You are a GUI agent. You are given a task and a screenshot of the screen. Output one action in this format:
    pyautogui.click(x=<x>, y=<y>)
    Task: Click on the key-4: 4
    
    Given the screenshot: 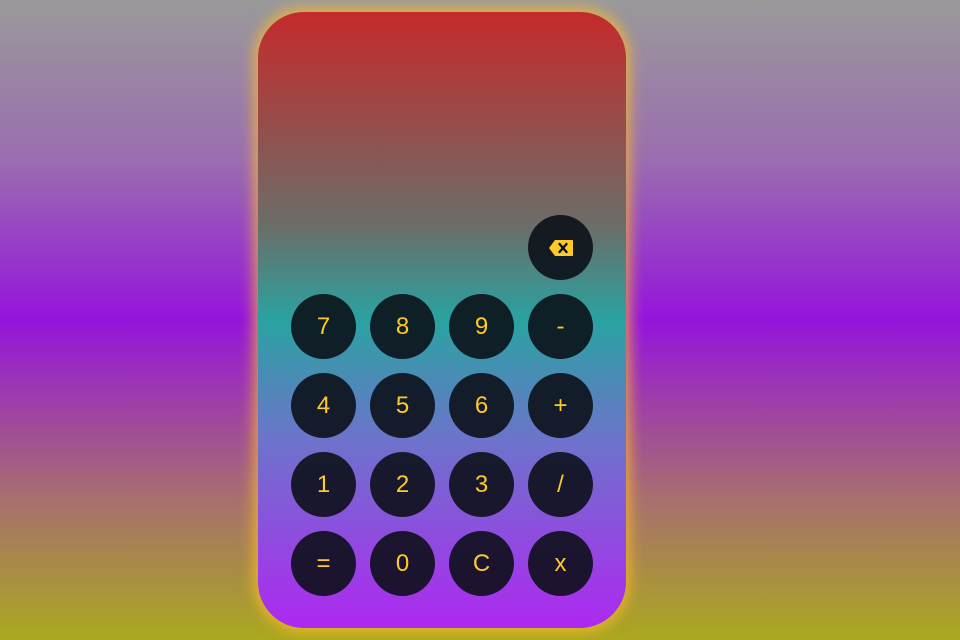 What is the action you would take?
    pyautogui.click(x=323, y=405)
    